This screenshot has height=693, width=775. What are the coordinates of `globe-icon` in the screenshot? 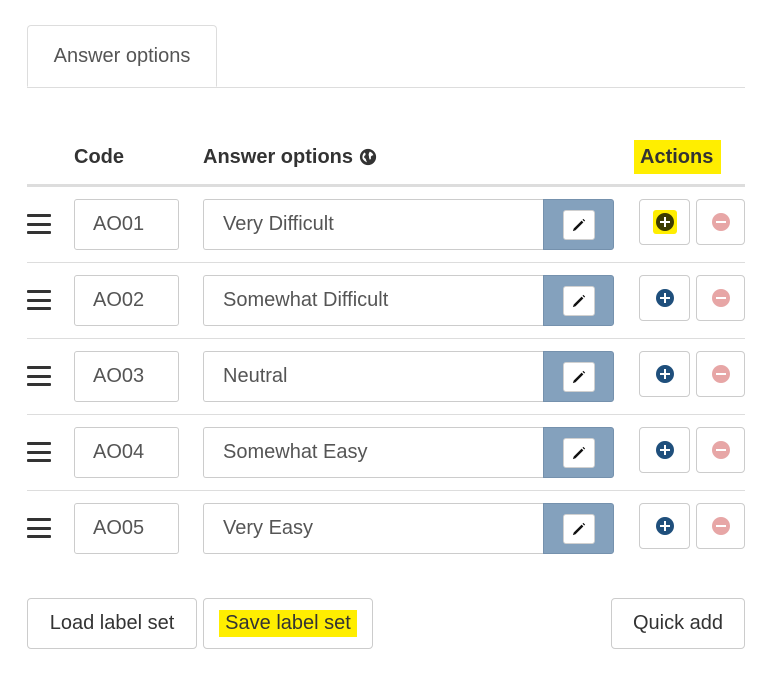 It's located at (368, 157).